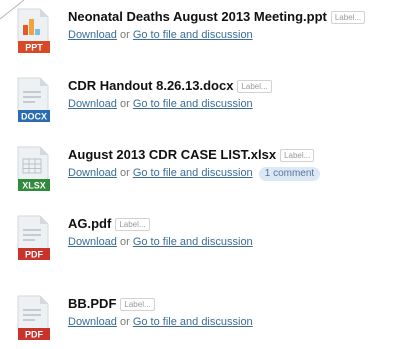  I want to click on excel-file-icon: XLSX, so click(42, 169).